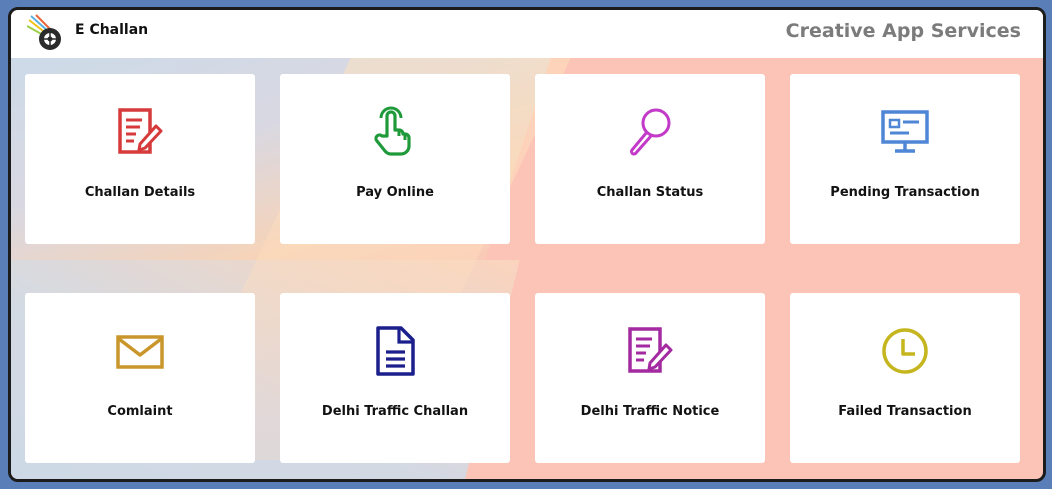 The image size is (1052, 489). Describe the element at coordinates (112, 30) in the screenshot. I see `app-title: E Challan` at that location.